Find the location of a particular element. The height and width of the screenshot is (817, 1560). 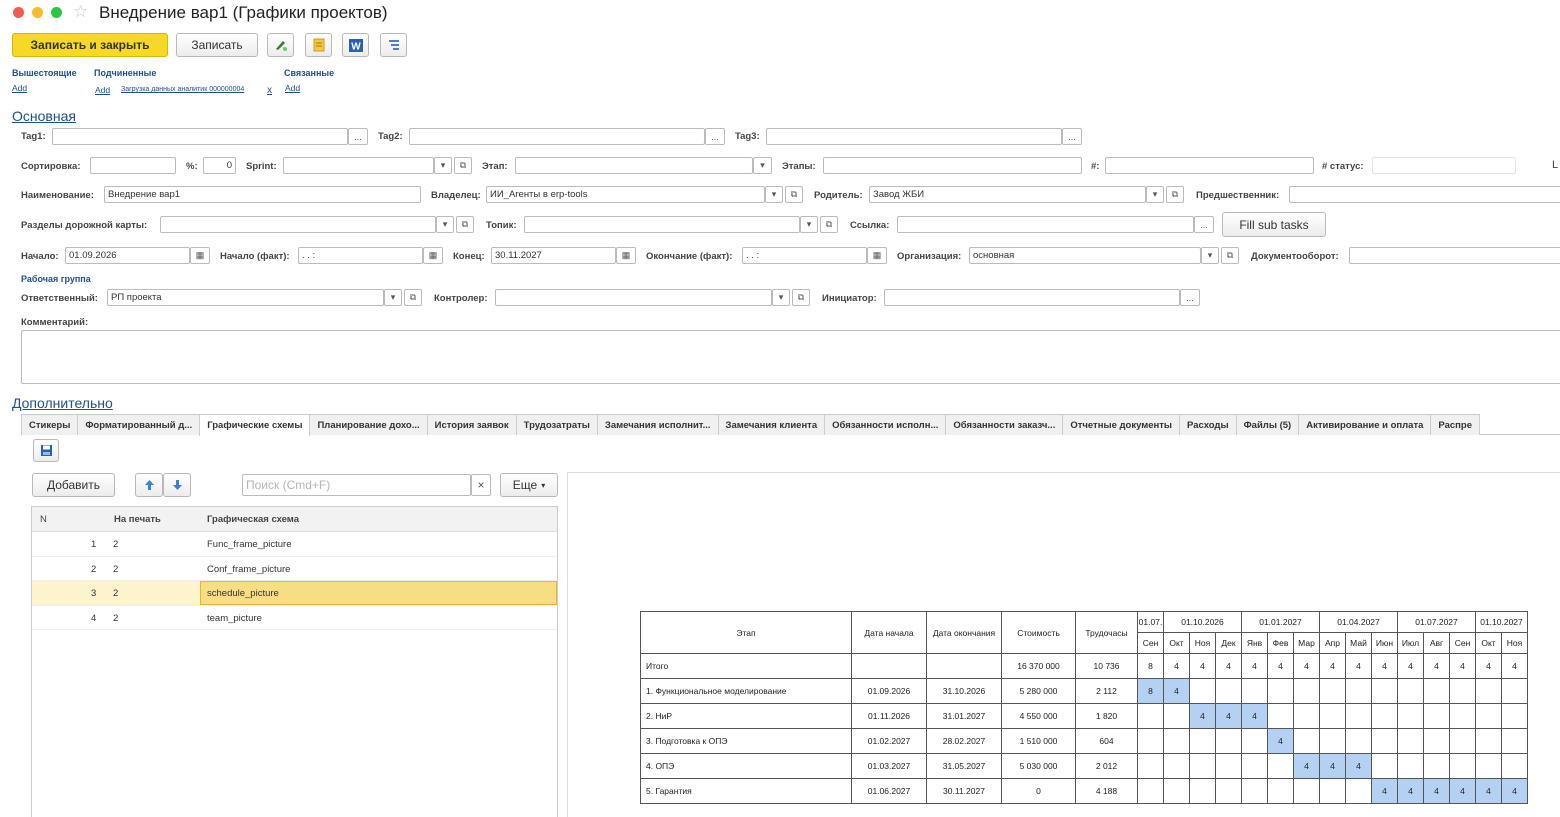

save-and-close-button: Записать и закрыть is located at coordinates (90, 45).